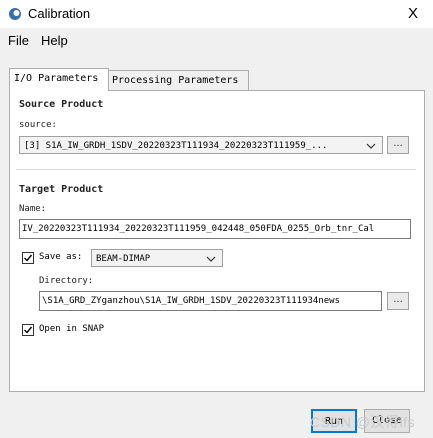  What do you see at coordinates (362, 422) in the screenshot?
I see `watermark: CSDN @汉得lfs` at bounding box center [362, 422].